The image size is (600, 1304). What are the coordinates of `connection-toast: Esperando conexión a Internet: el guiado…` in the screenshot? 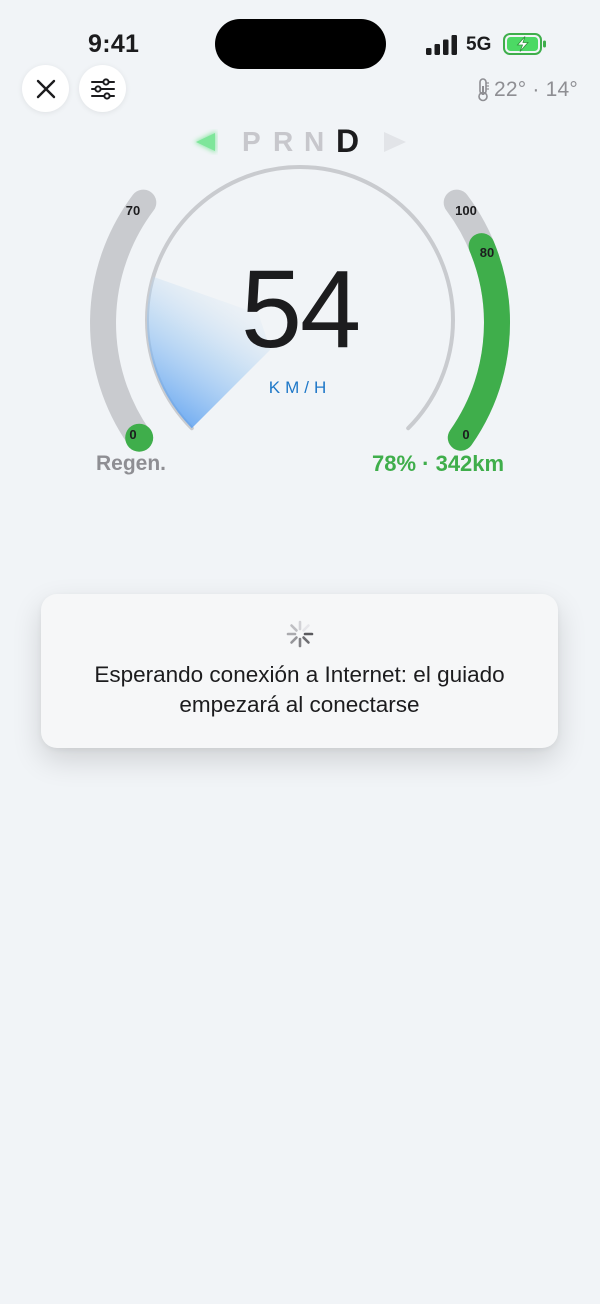 It's located at (299, 671).